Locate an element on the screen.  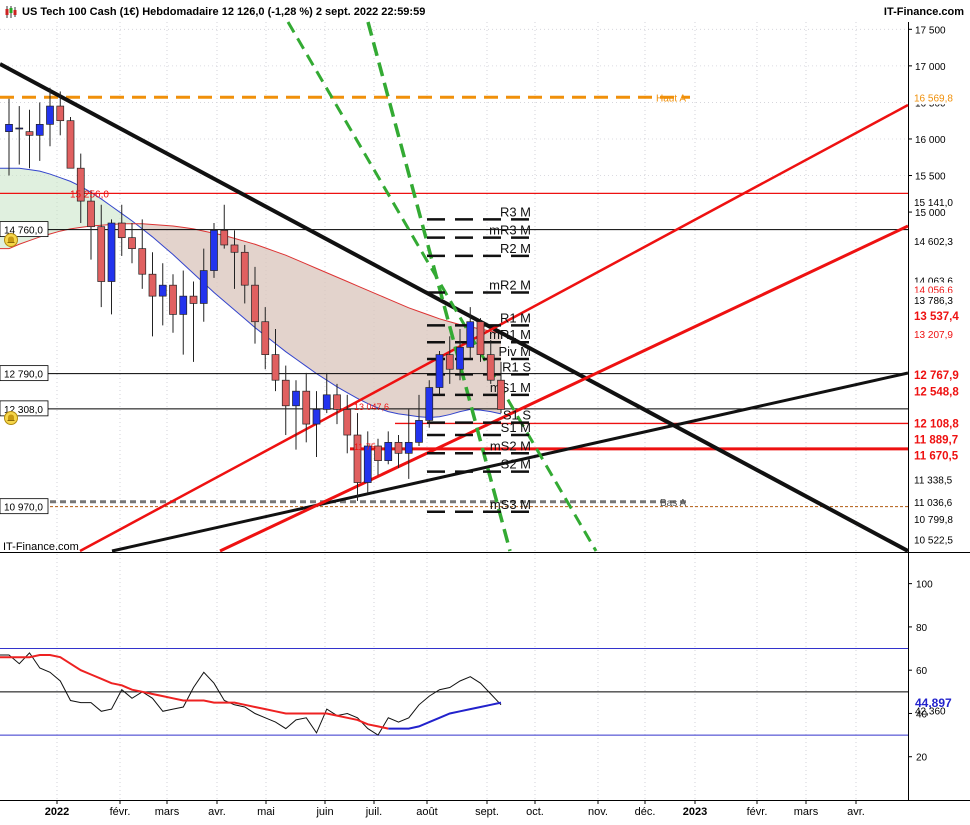
pivot-label: mS3 M is located at coordinates (510, 504).